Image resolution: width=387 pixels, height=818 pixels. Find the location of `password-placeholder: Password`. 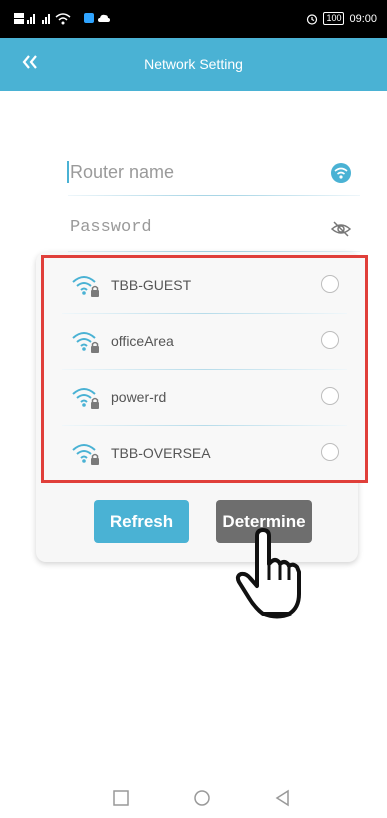

password-placeholder: Password is located at coordinates (111, 227).